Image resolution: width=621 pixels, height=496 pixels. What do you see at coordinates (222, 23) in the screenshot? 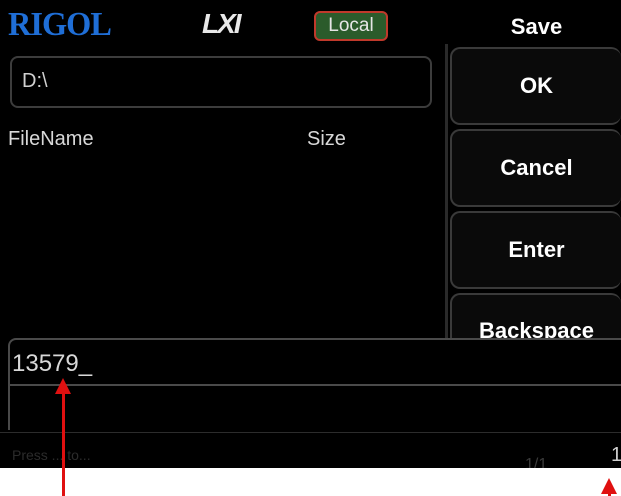
I see `lxi-icon: LXI` at bounding box center [222, 23].